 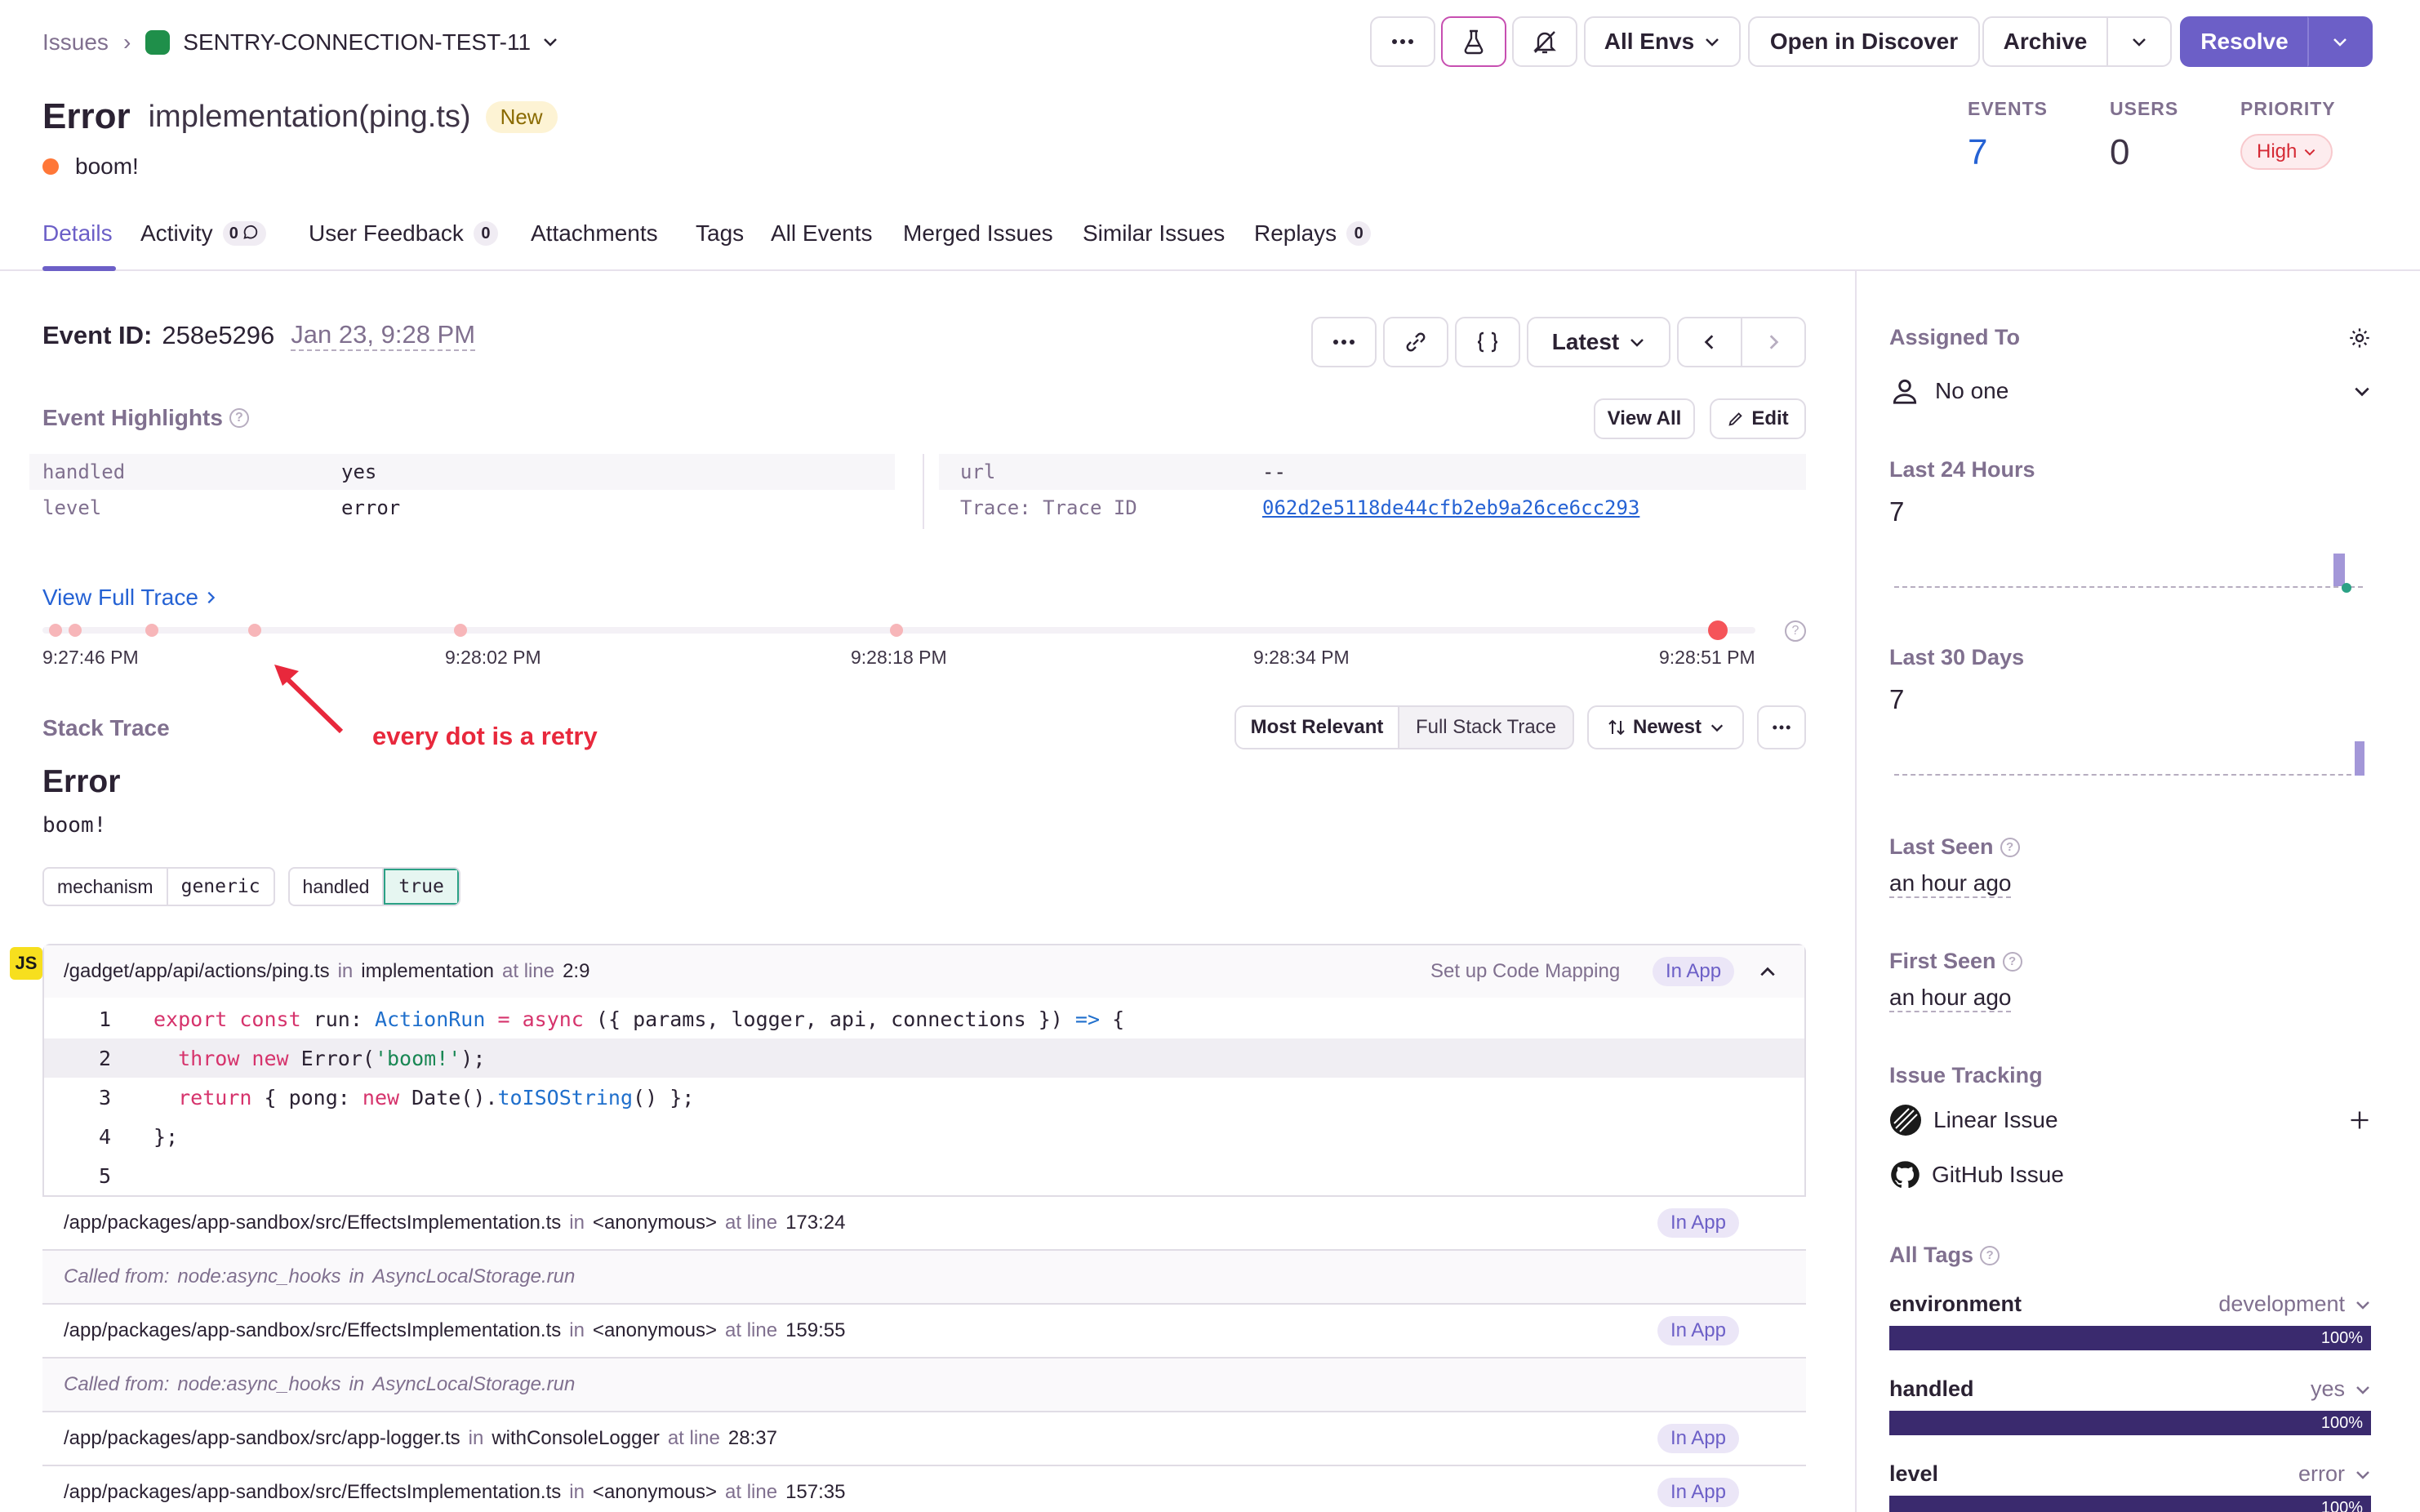 I want to click on tab-merged-issues: Merged Issues, so click(x=978, y=234).